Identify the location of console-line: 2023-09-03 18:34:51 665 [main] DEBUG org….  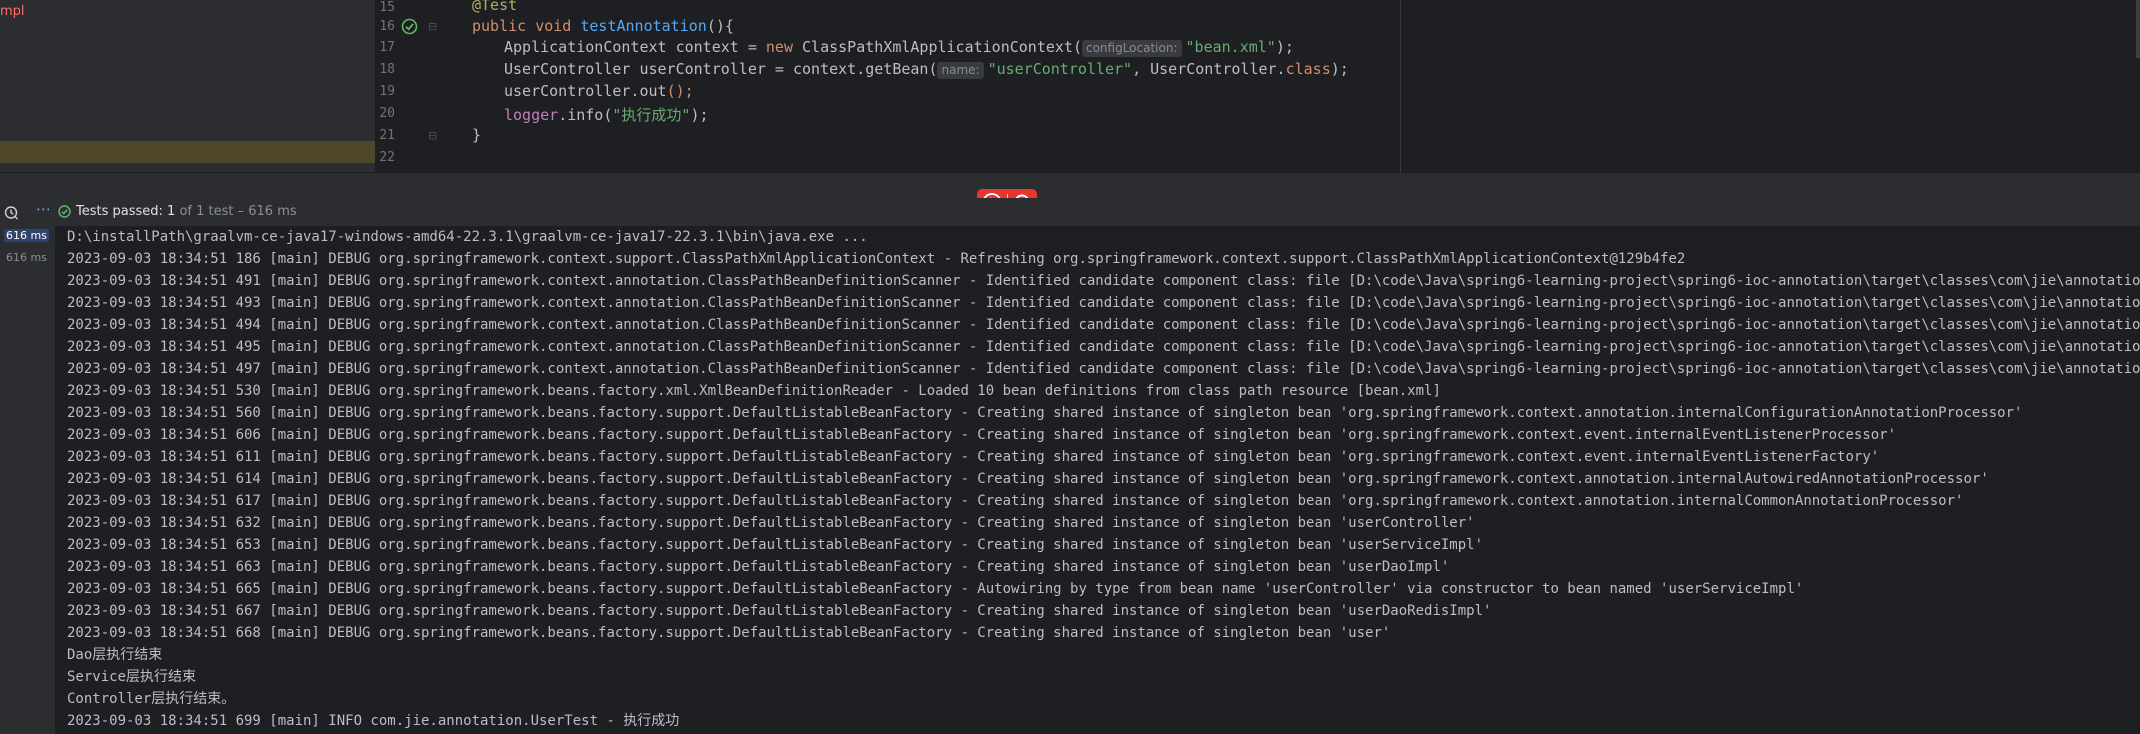
(935, 589).